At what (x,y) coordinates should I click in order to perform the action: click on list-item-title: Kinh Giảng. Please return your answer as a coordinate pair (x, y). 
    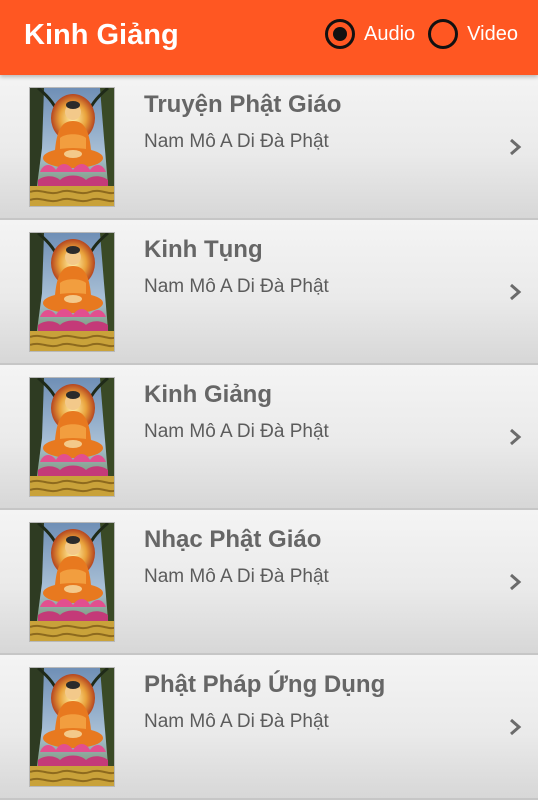
    Looking at the image, I should click on (208, 394).